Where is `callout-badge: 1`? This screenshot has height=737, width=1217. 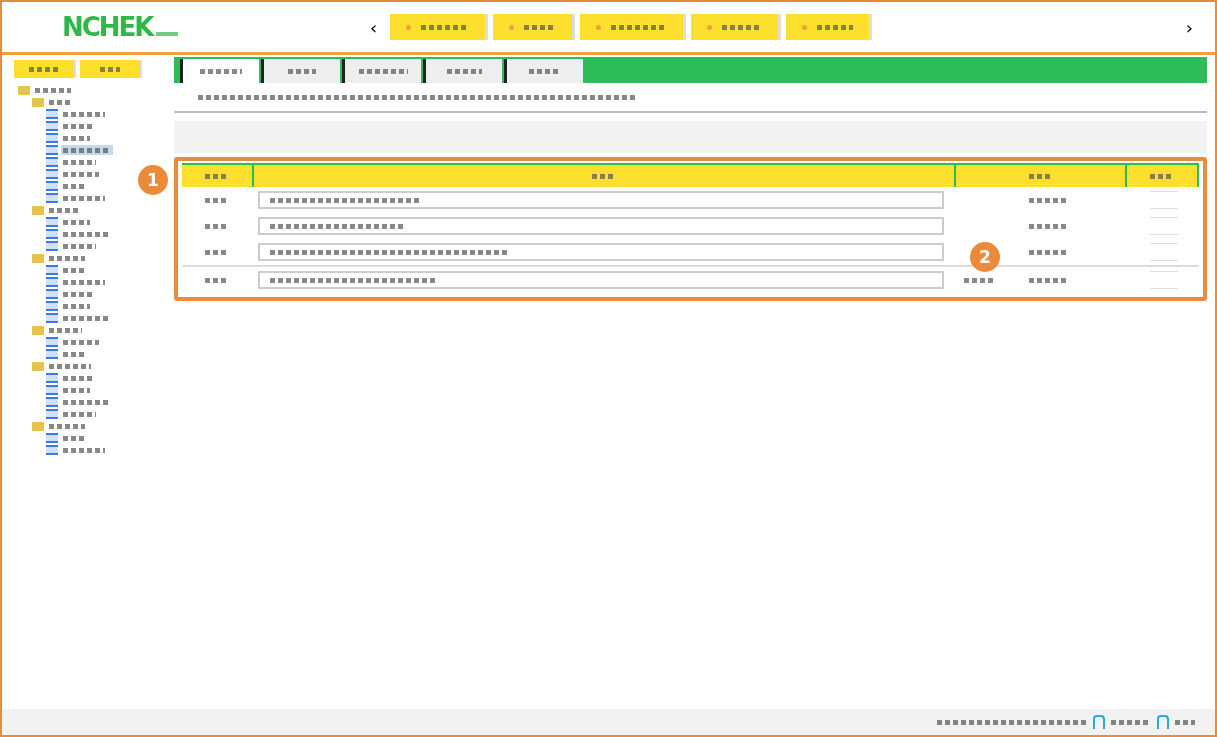
callout-badge: 1 is located at coordinates (153, 180).